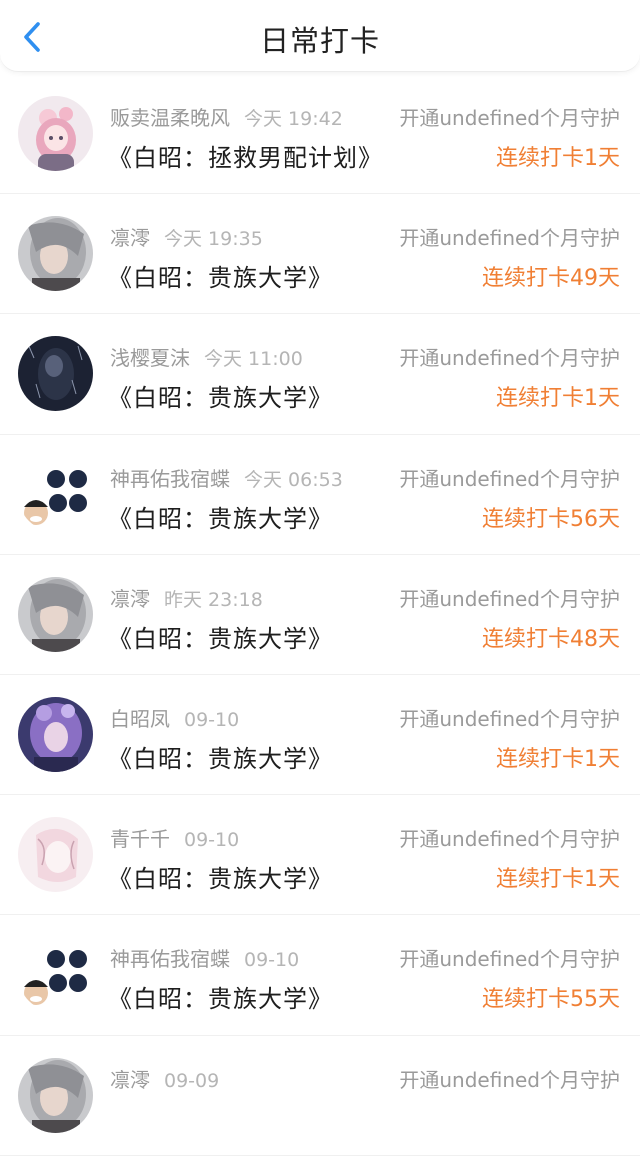  Describe the element at coordinates (192, 1080) in the screenshot. I see `checkin-time: 09-09` at that location.